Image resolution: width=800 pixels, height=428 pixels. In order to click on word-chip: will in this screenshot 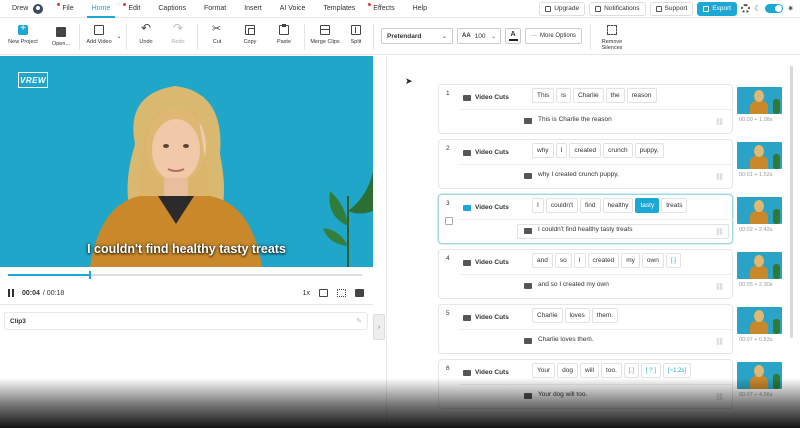, I will do `click(590, 370)`.